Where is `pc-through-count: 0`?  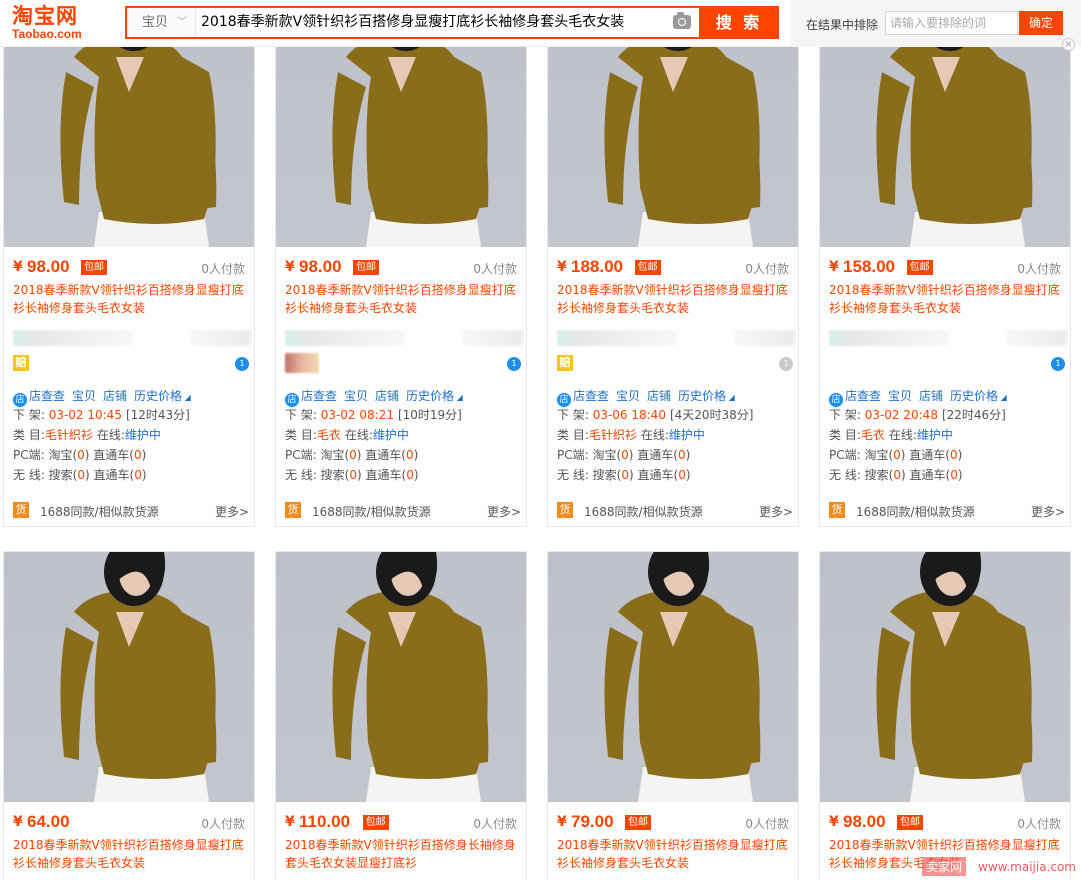
pc-through-count: 0 is located at coordinates (137, 455).